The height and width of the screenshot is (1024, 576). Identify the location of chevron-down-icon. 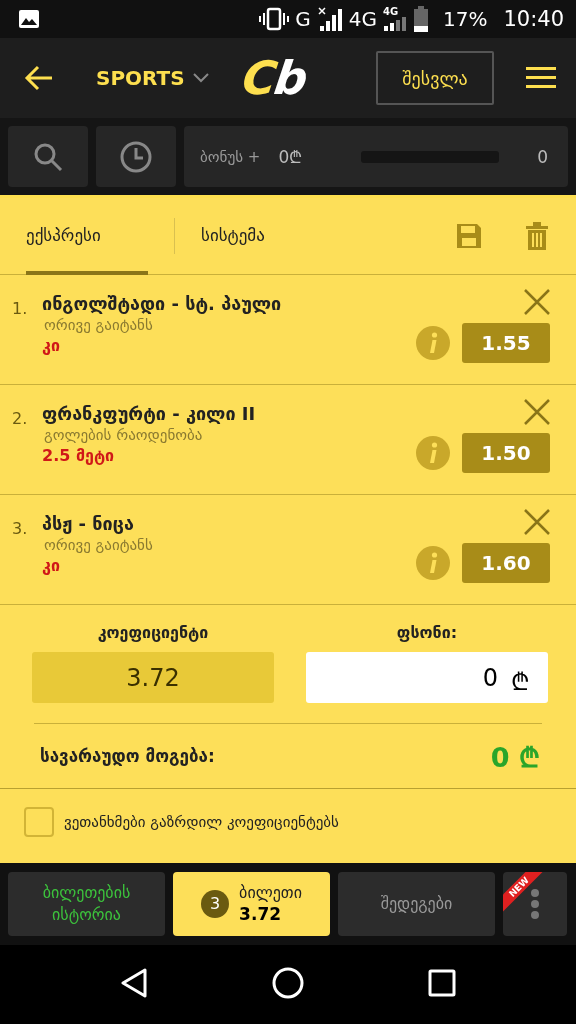
(200, 78).